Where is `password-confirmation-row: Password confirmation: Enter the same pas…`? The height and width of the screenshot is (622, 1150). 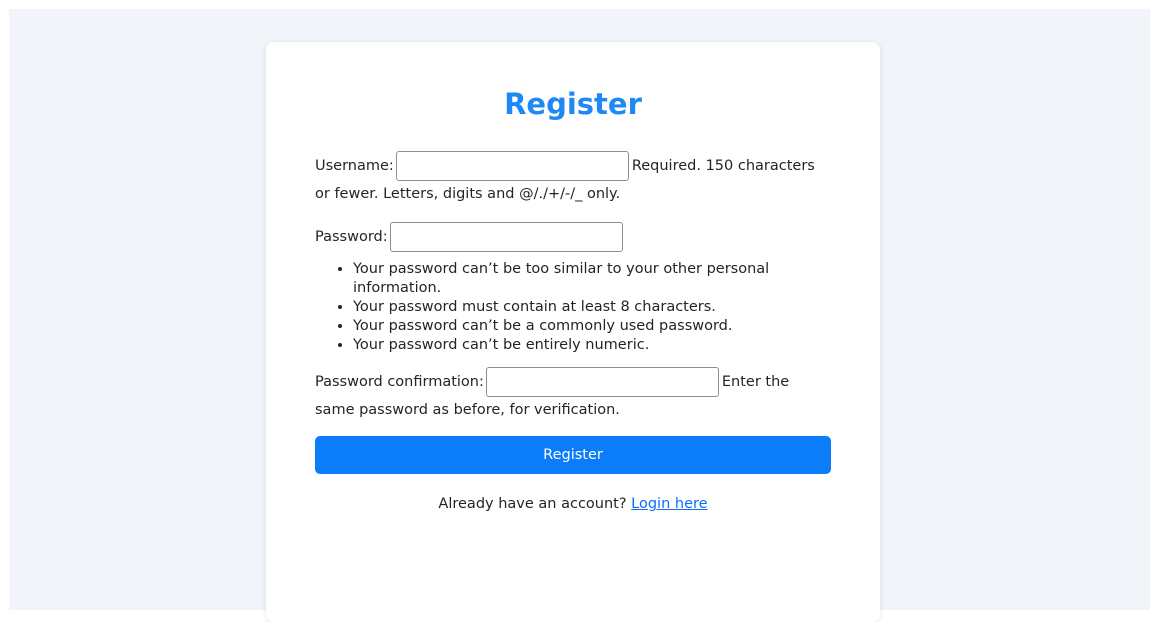 password-confirmation-row: Password confirmation: Enter the same pas… is located at coordinates (573, 395).